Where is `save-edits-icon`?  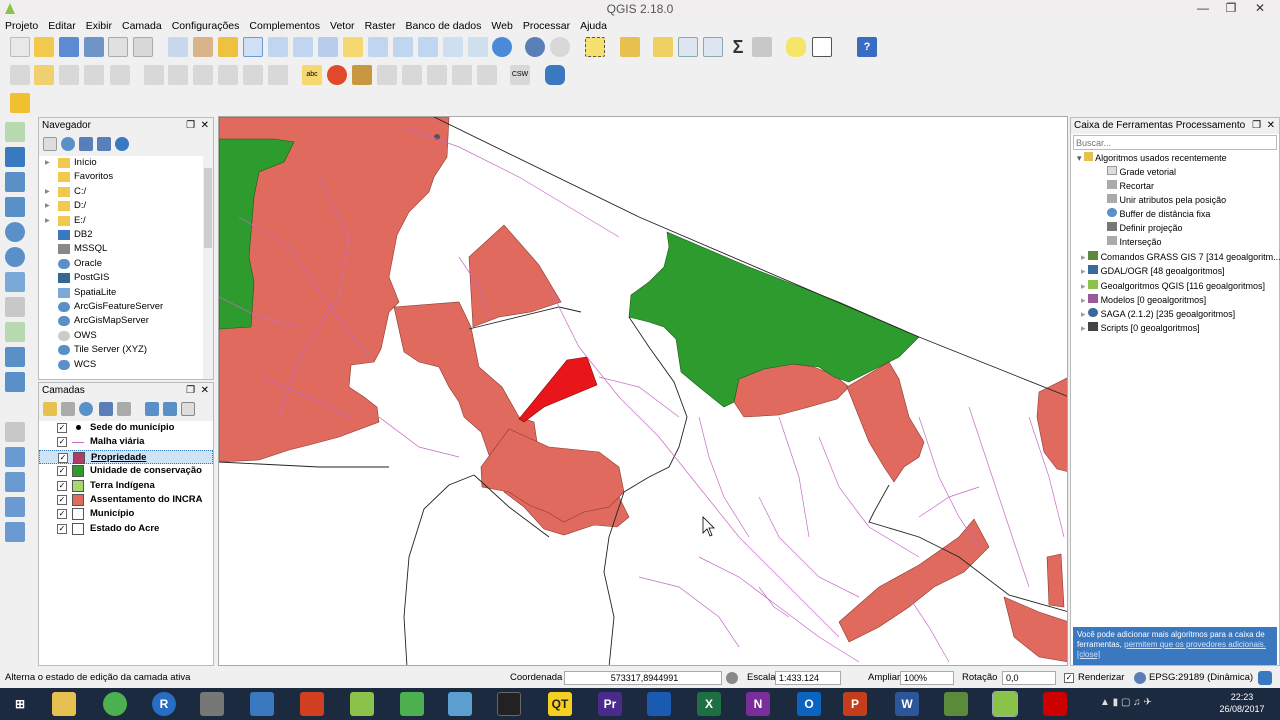
save-edits-icon is located at coordinates (69, 75).